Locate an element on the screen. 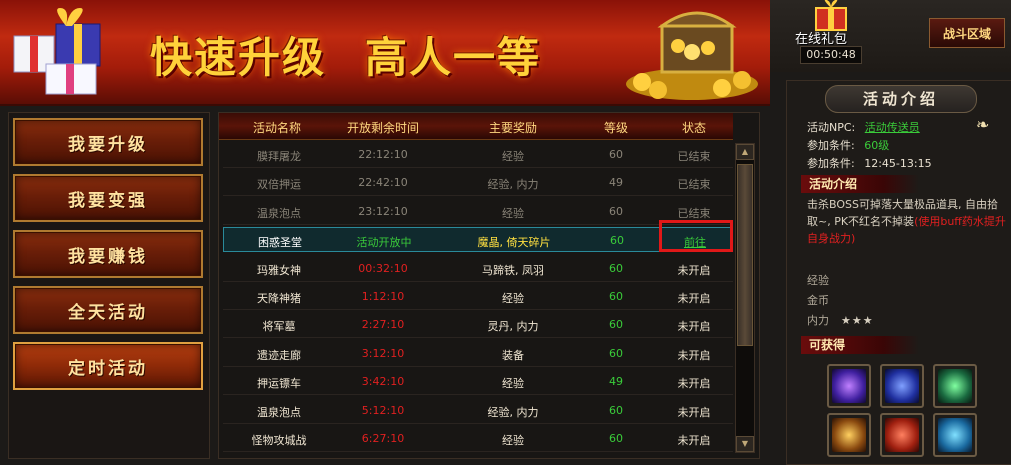 The width and height of the screenshot is (1011, 465). gift-boxes-icon is located at coordinates (57, 51).